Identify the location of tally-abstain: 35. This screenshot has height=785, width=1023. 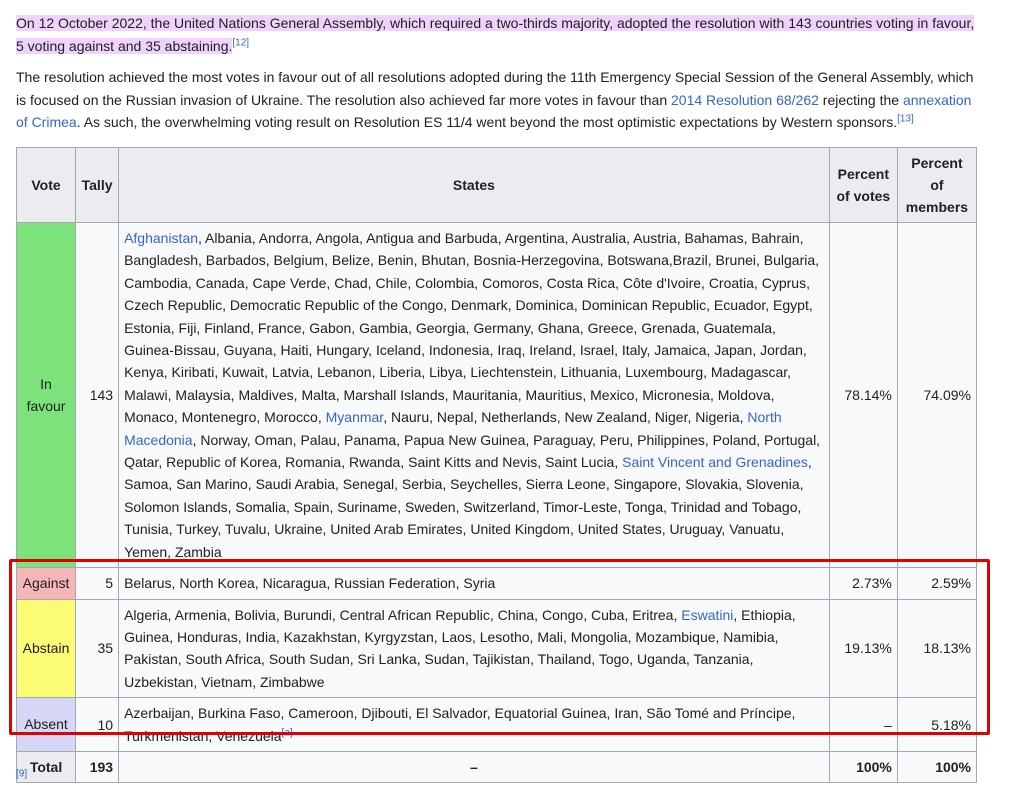
(97, 648).